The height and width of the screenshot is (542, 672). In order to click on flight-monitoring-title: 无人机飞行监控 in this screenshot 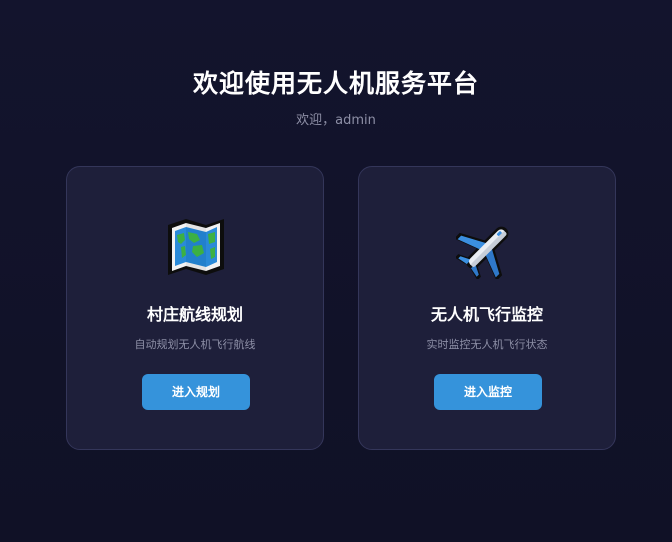, I will do `click(486, 314)`.